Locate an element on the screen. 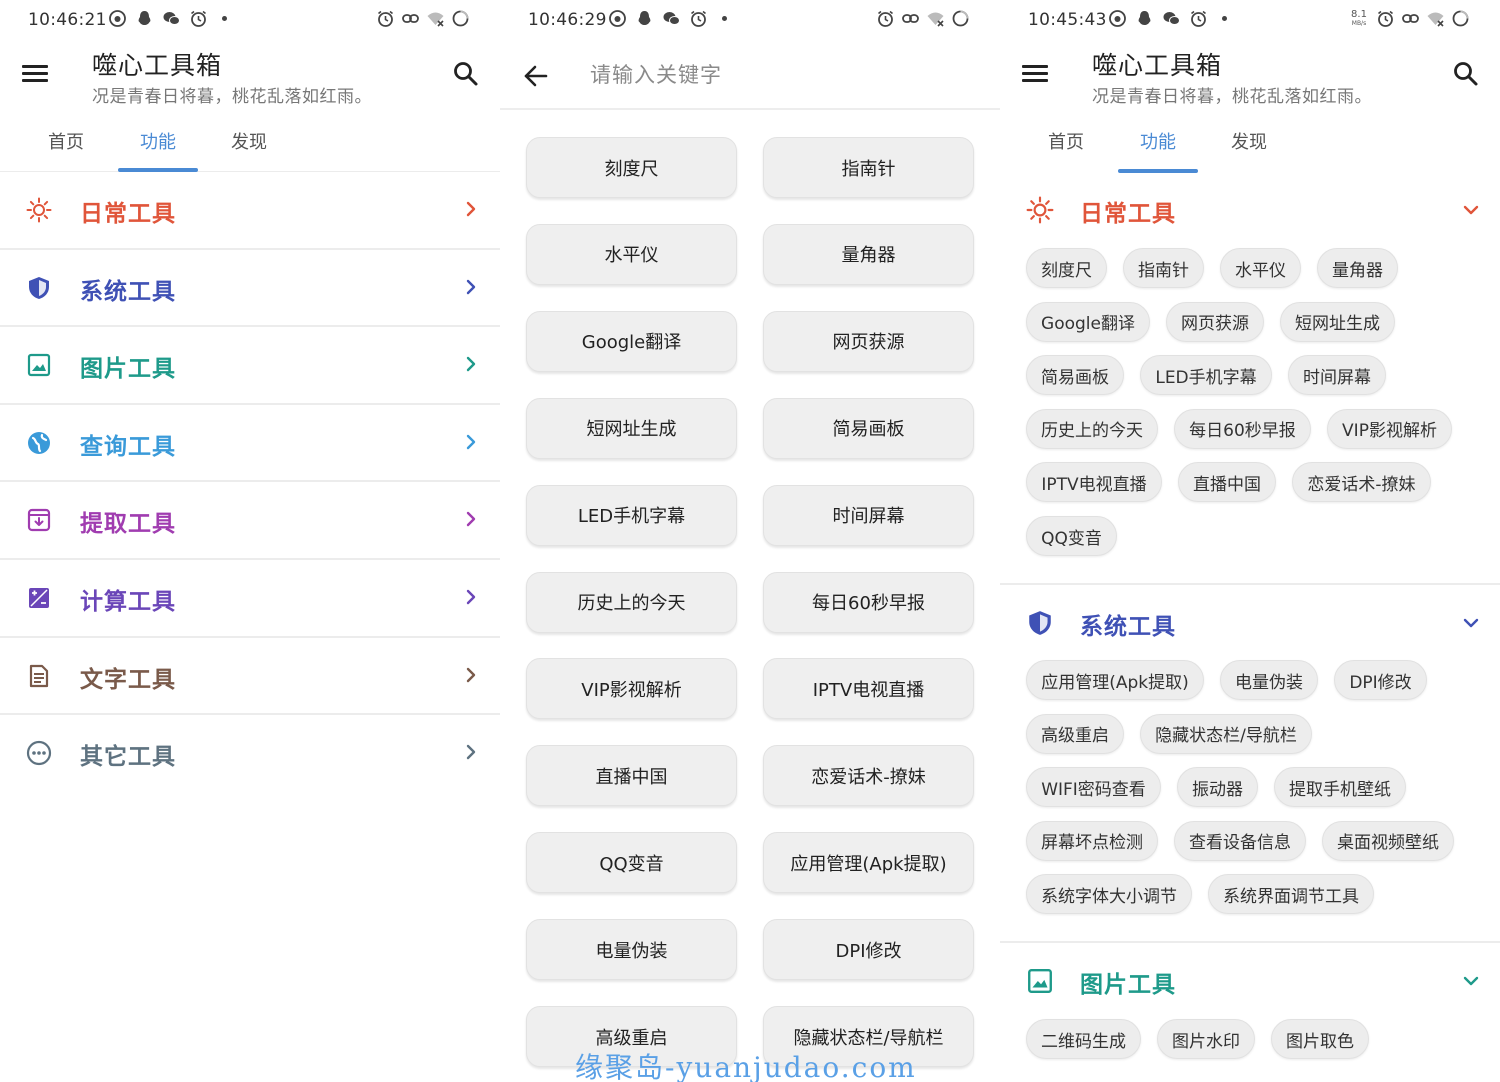 The image size is (1500, 1082). app-title: 噬心工具箱 is located at coordinates (157, 65).